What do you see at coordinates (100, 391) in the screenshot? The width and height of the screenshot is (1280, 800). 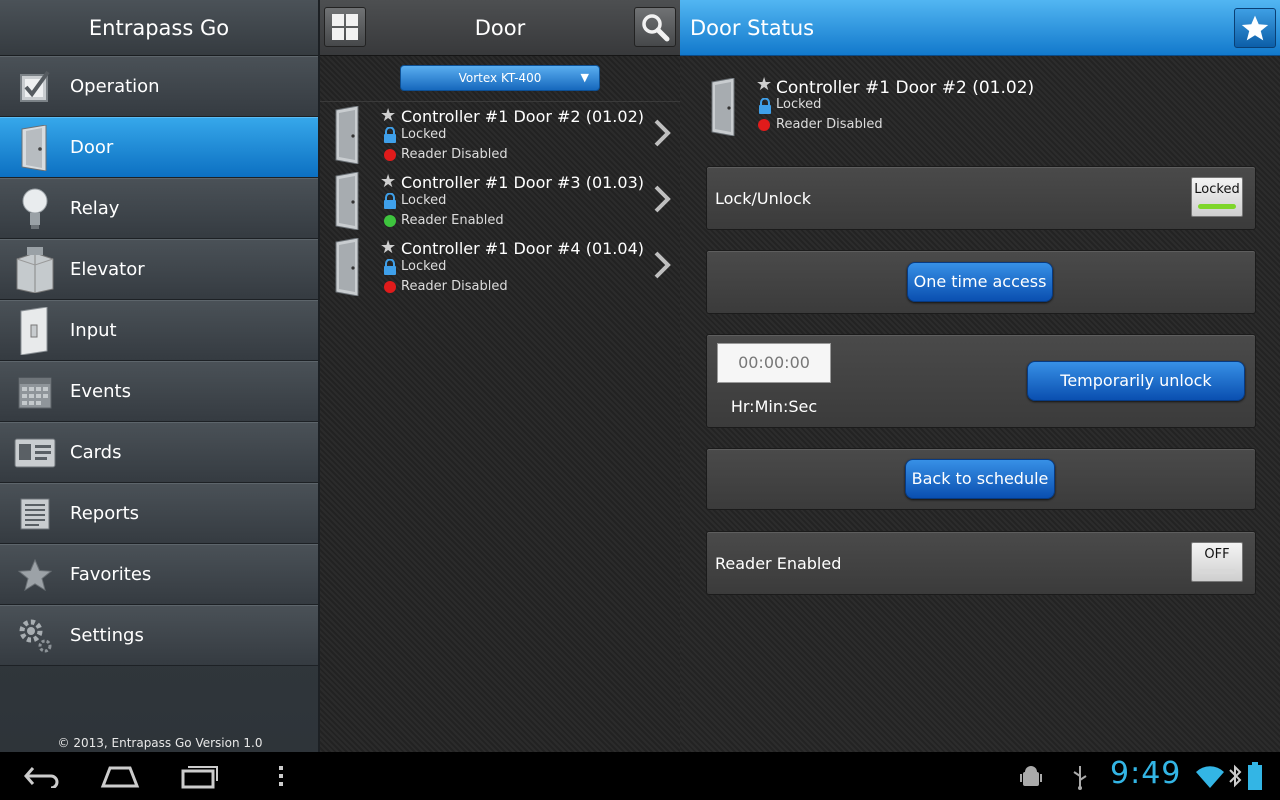 I see `sidebar-item-label: Events` at bounding box center [100, 391].